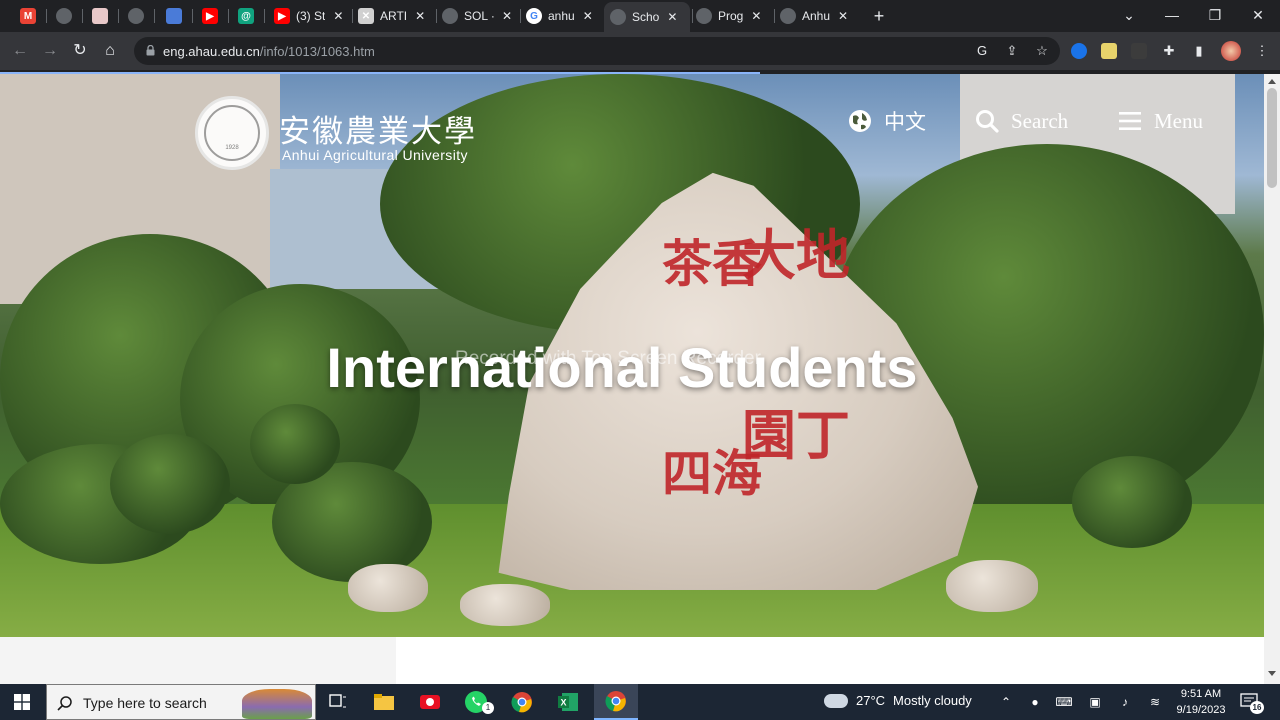 This screenshot has width=1280, height=720. Describe the element at coordinates (338, 702) in the screenshot. I see `task-view-icon` at that location.